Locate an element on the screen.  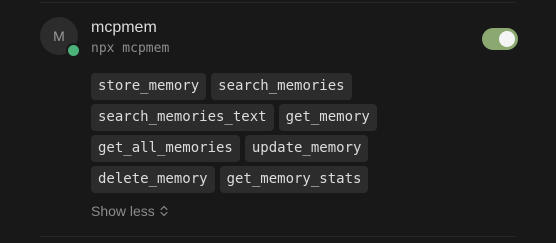
tool-chip: get_memory is located at coordinates (327, 117).